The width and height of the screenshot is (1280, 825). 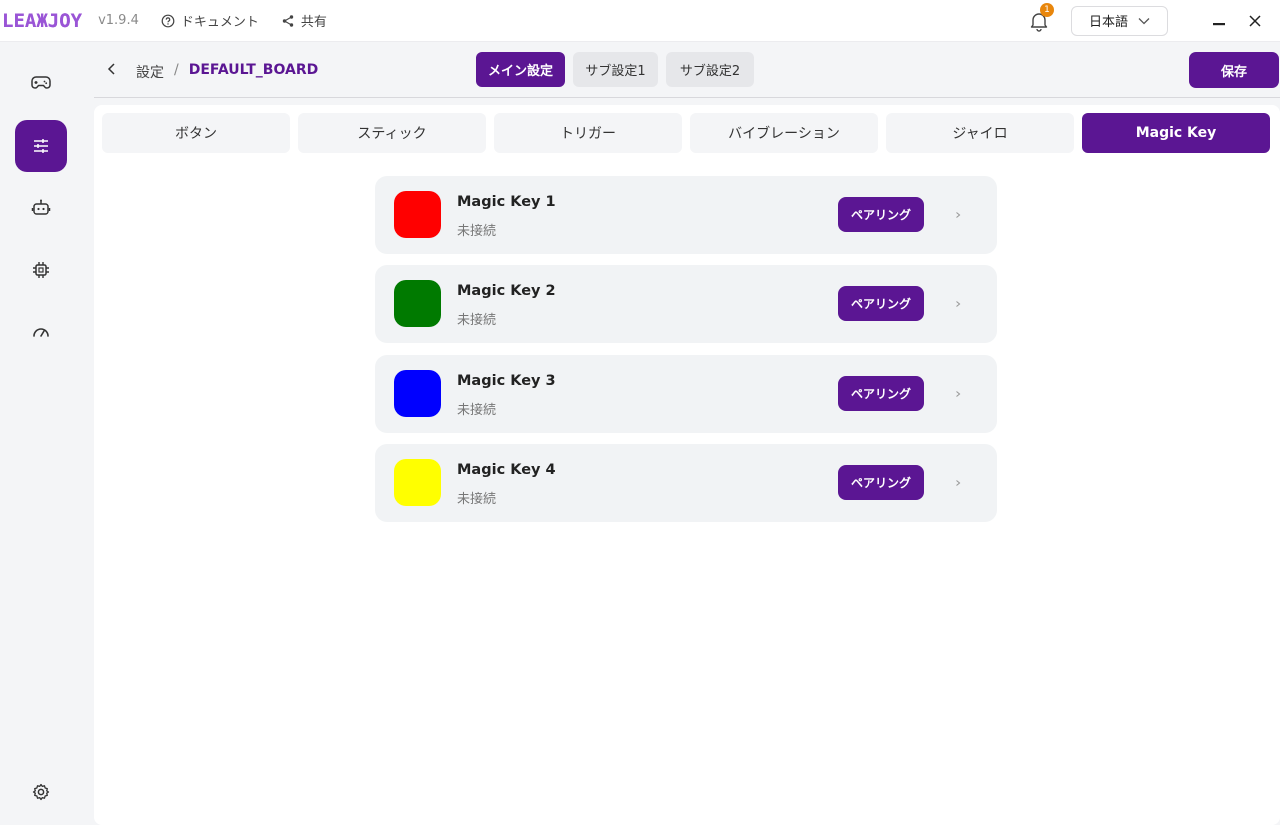 What do you see at coordinates (506, 470) in the screenshot?
I see `magic-key-name: Magic Key 4` at bounding box center [506, 470].